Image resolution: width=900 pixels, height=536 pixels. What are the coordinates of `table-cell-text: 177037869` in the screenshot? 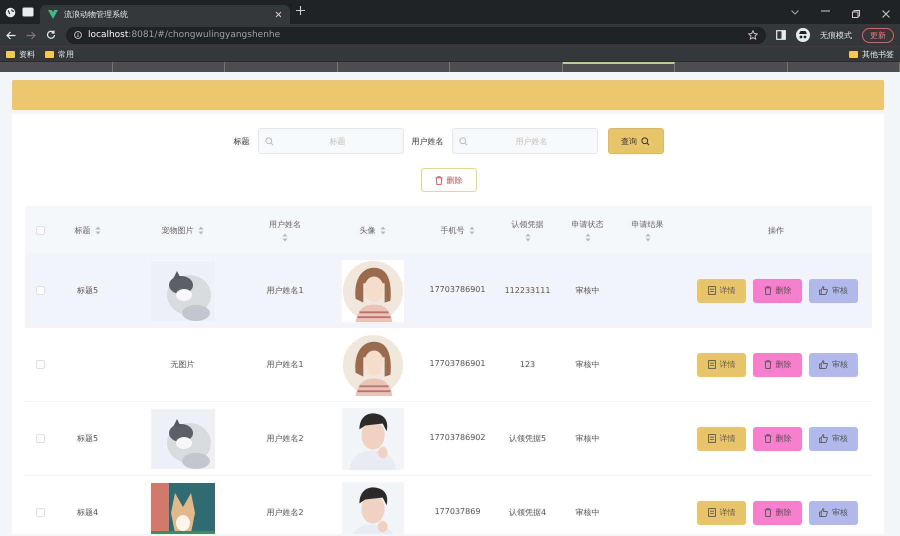 It's located at (458, 512).